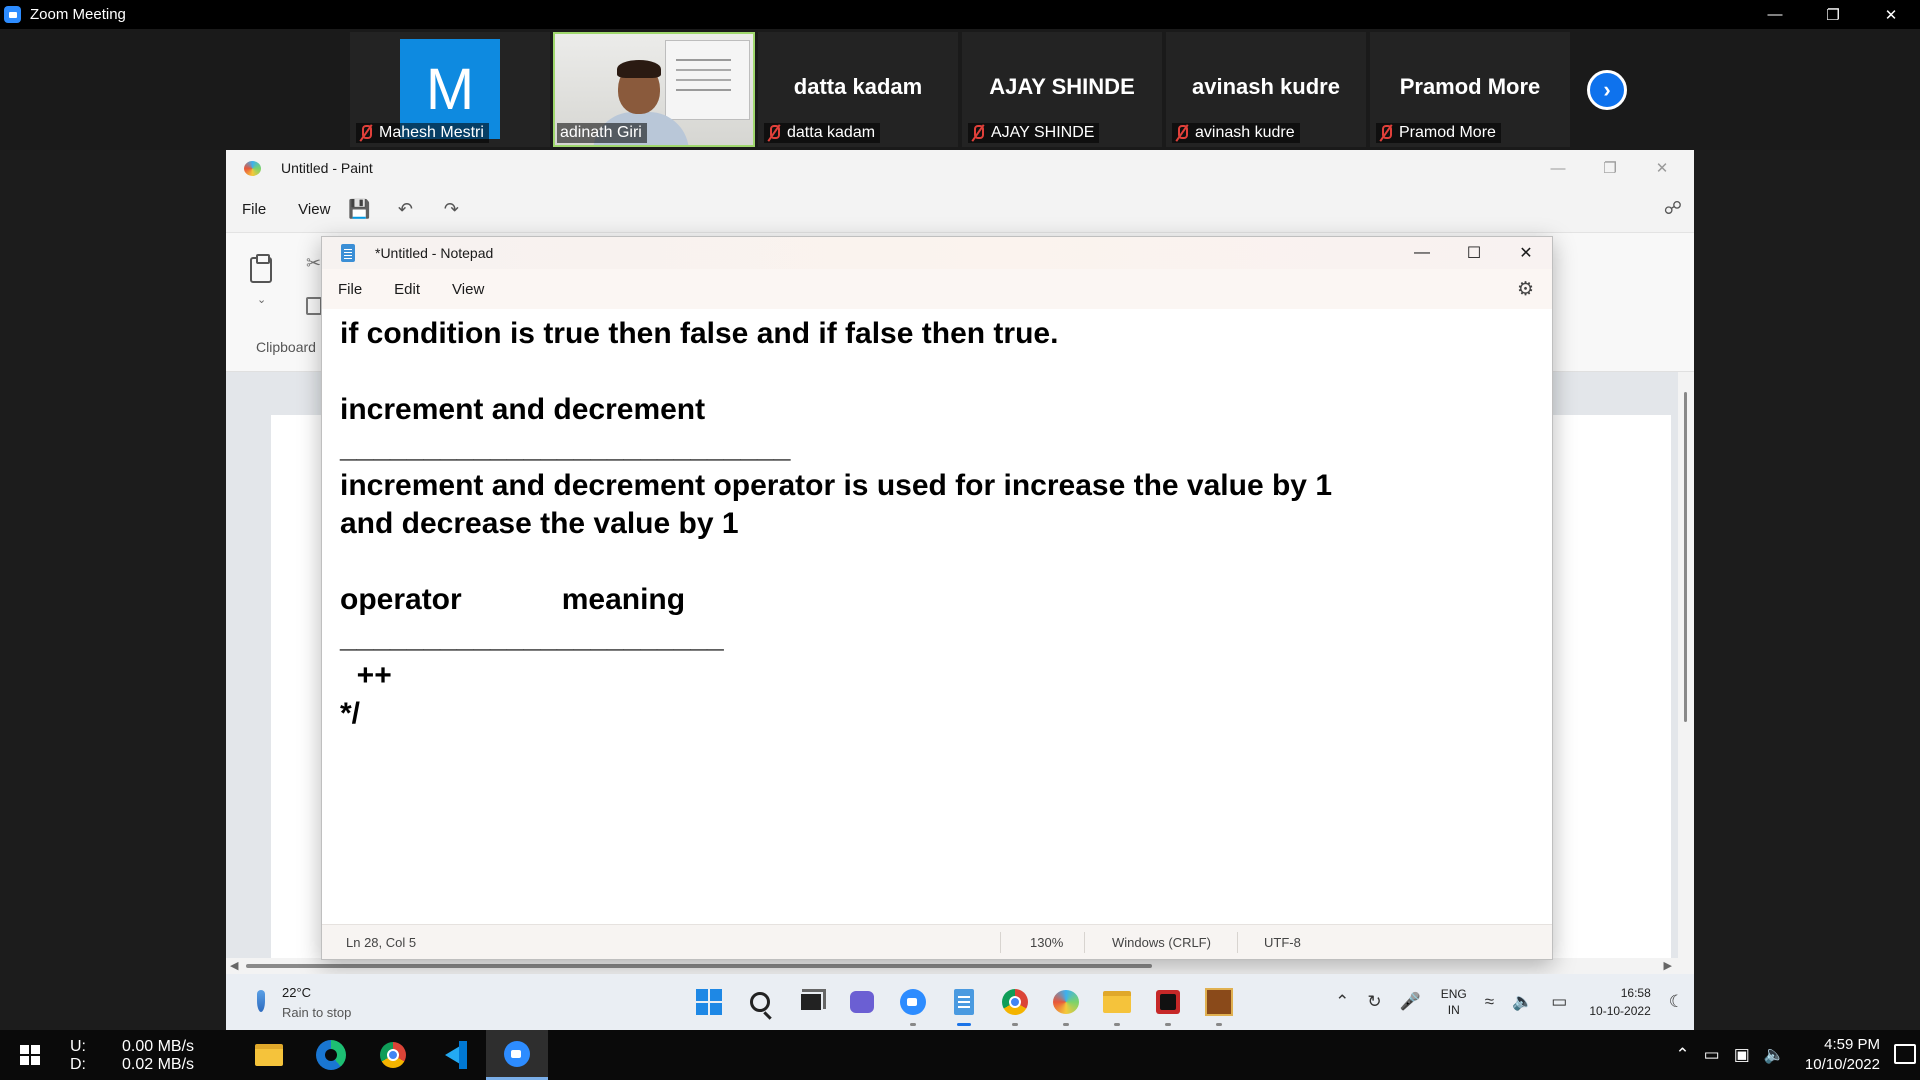 The height and width of the screenshot is (1080, 1920). I want to click on game-app-icon, so click(1219, 1002).